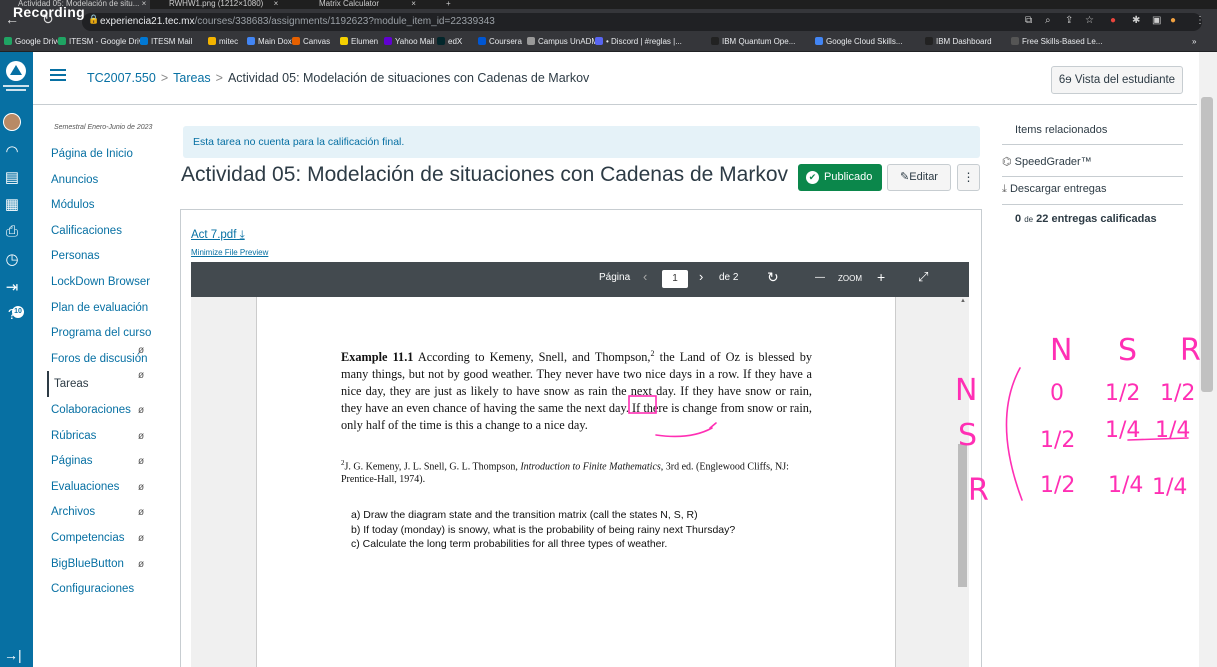 The width and height of the screenshot is (1217, 667). I want to click on sidebar-item-13: Evaluaciones, so click(85, 487).